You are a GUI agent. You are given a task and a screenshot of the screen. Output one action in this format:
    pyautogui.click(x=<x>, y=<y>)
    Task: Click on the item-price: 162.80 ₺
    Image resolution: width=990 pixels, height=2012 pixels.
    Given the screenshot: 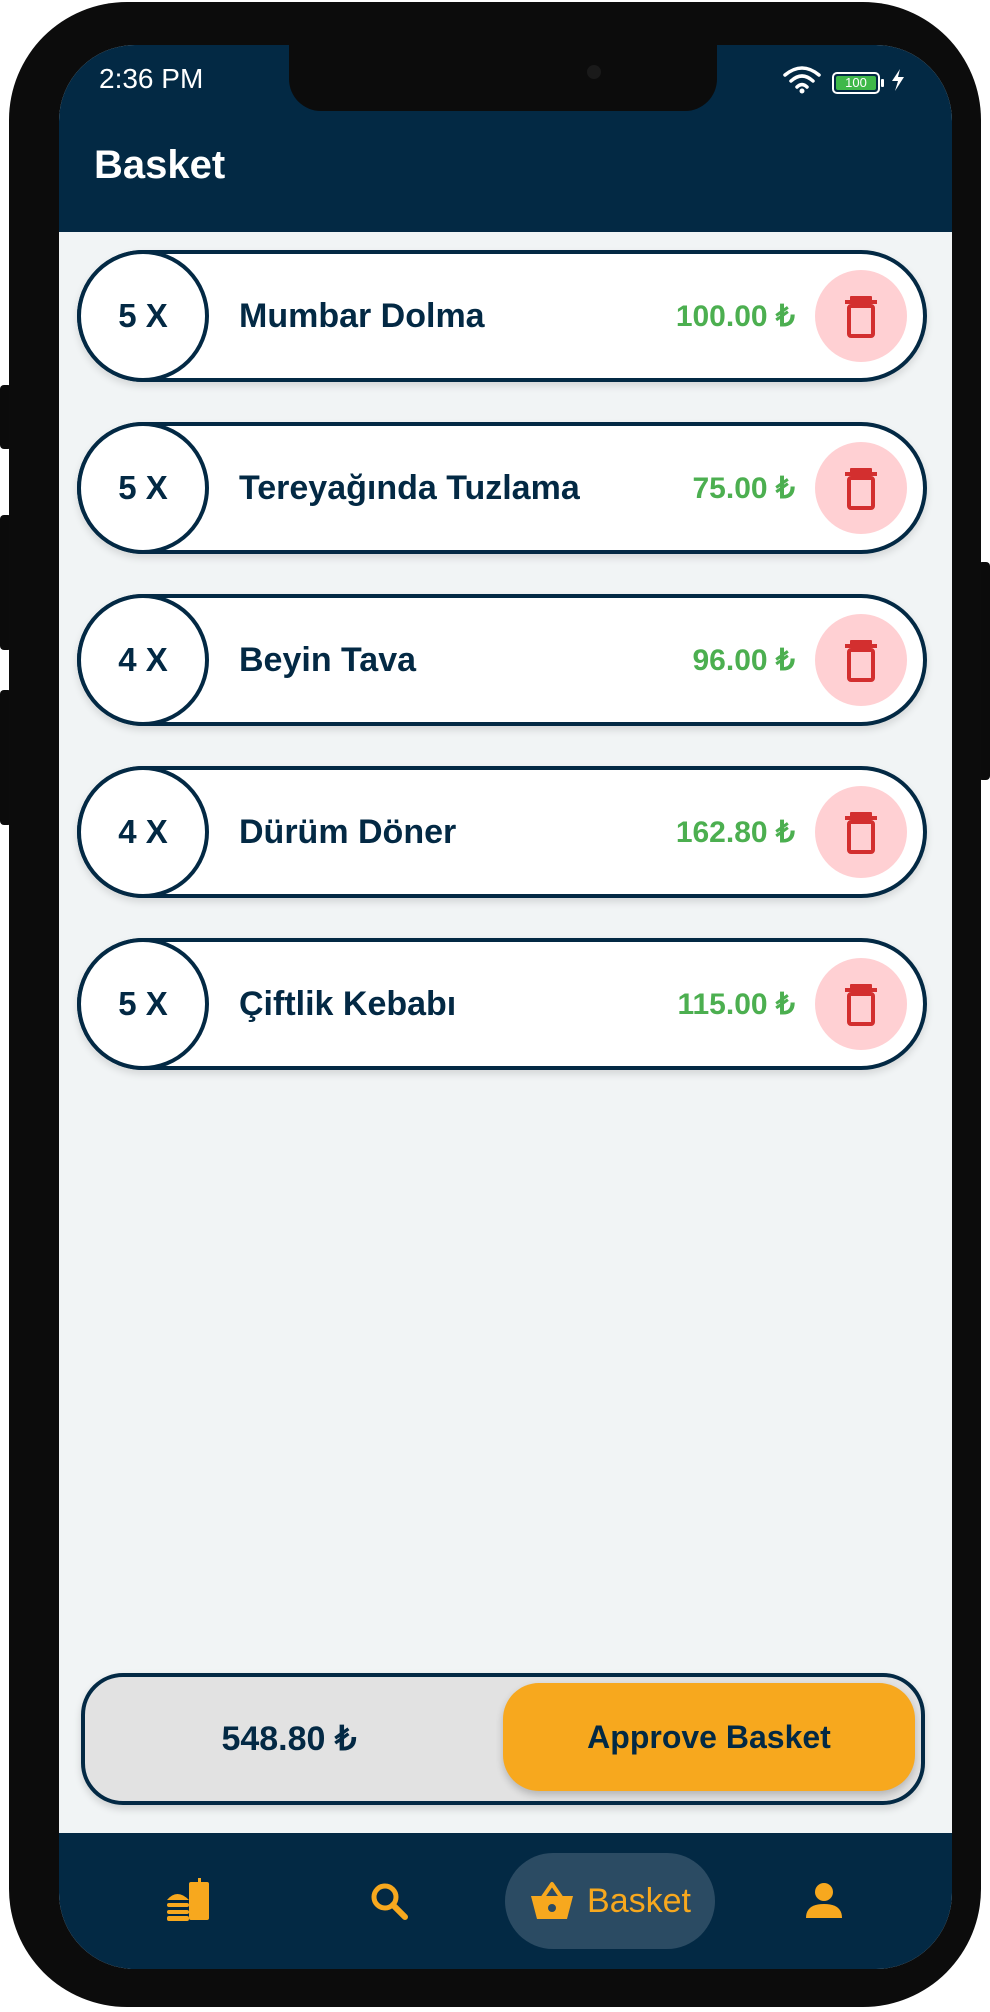 What is the action you would take?
    pyautogui.click(x=735, y=832)
    